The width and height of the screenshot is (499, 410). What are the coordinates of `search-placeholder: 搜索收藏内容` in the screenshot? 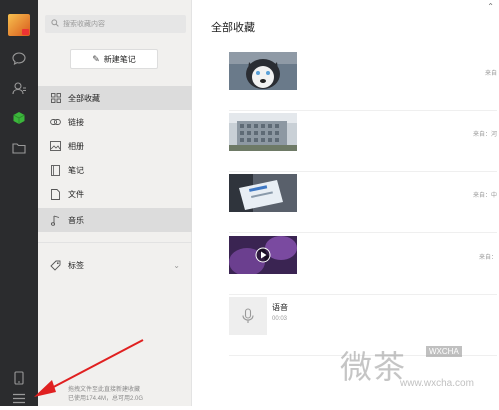 It's located at (84, 24).